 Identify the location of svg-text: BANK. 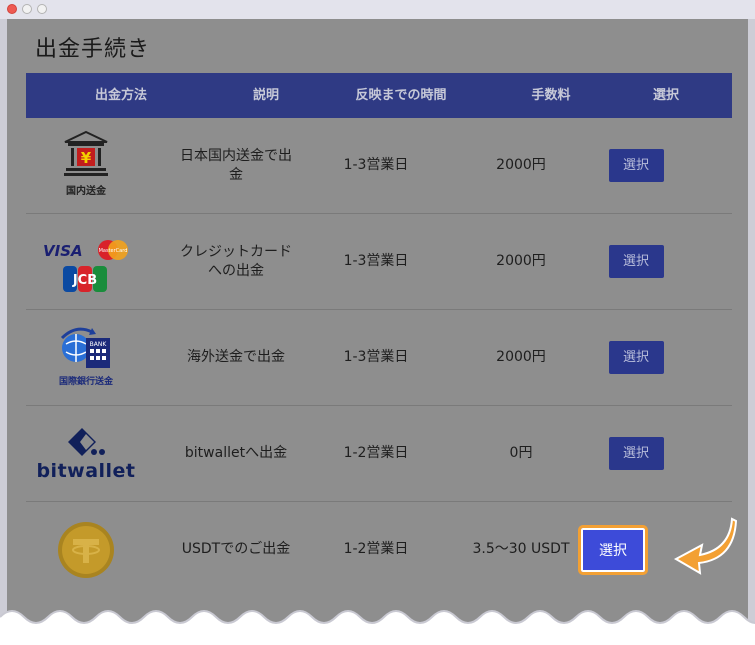
(99, 344).